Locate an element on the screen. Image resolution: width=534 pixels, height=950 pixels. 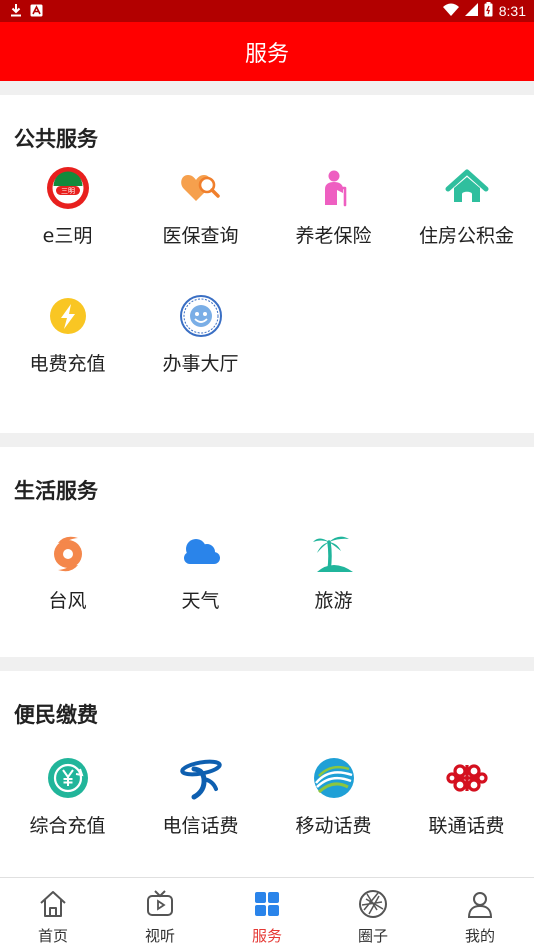
tv-icon is located at coordinates (160, 904).